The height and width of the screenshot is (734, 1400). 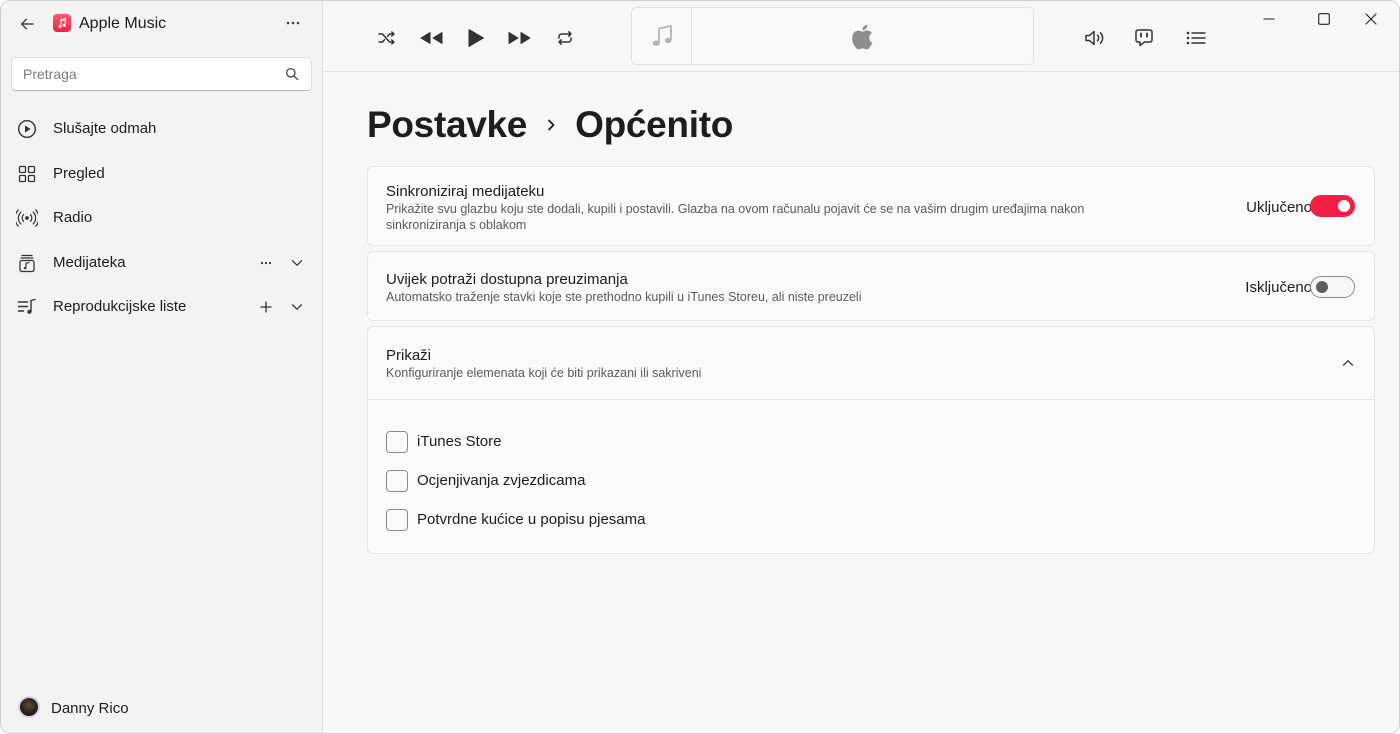 What do you see at coordinates (1332, 287) in the screenshot?
I see `auto-downloads-toggle` at bounding box center [1332, 287].